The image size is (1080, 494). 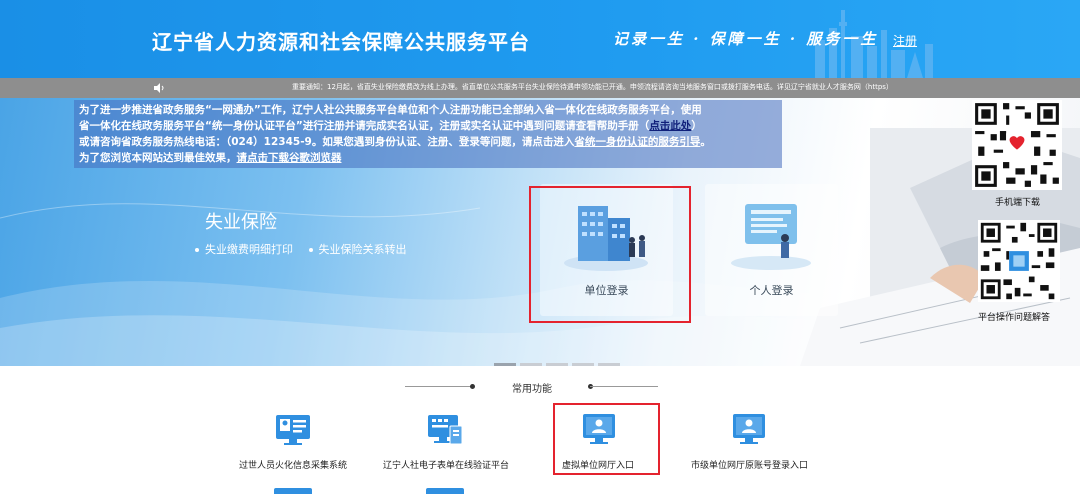 I want to click on announcement-line-4-text: 为了您浏览本网站达到最佳效果，, so click(x=158, y=158).